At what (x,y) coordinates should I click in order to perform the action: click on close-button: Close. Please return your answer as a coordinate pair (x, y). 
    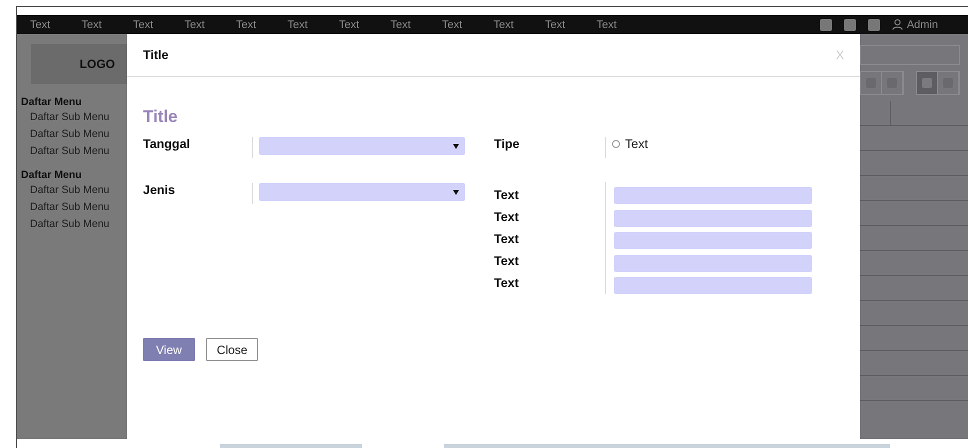
    Looking at the image, I should click on (232, 349).